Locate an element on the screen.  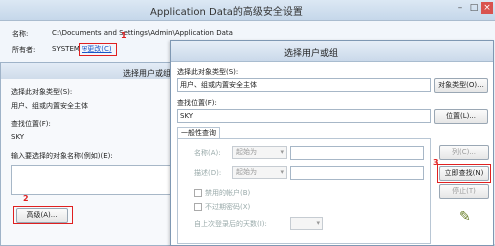
main-dialog-title: 选择用户或组 is located at coordinates (311, 54).